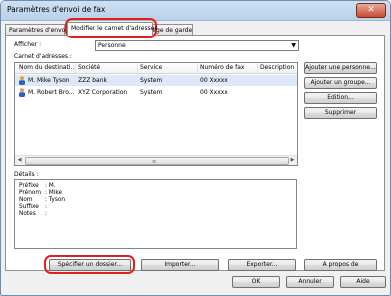 This screenshot has width=391, height=296. Describe the element at coordinates (371, 10) in the screenshot. I see `close-button: ✕` at that location.